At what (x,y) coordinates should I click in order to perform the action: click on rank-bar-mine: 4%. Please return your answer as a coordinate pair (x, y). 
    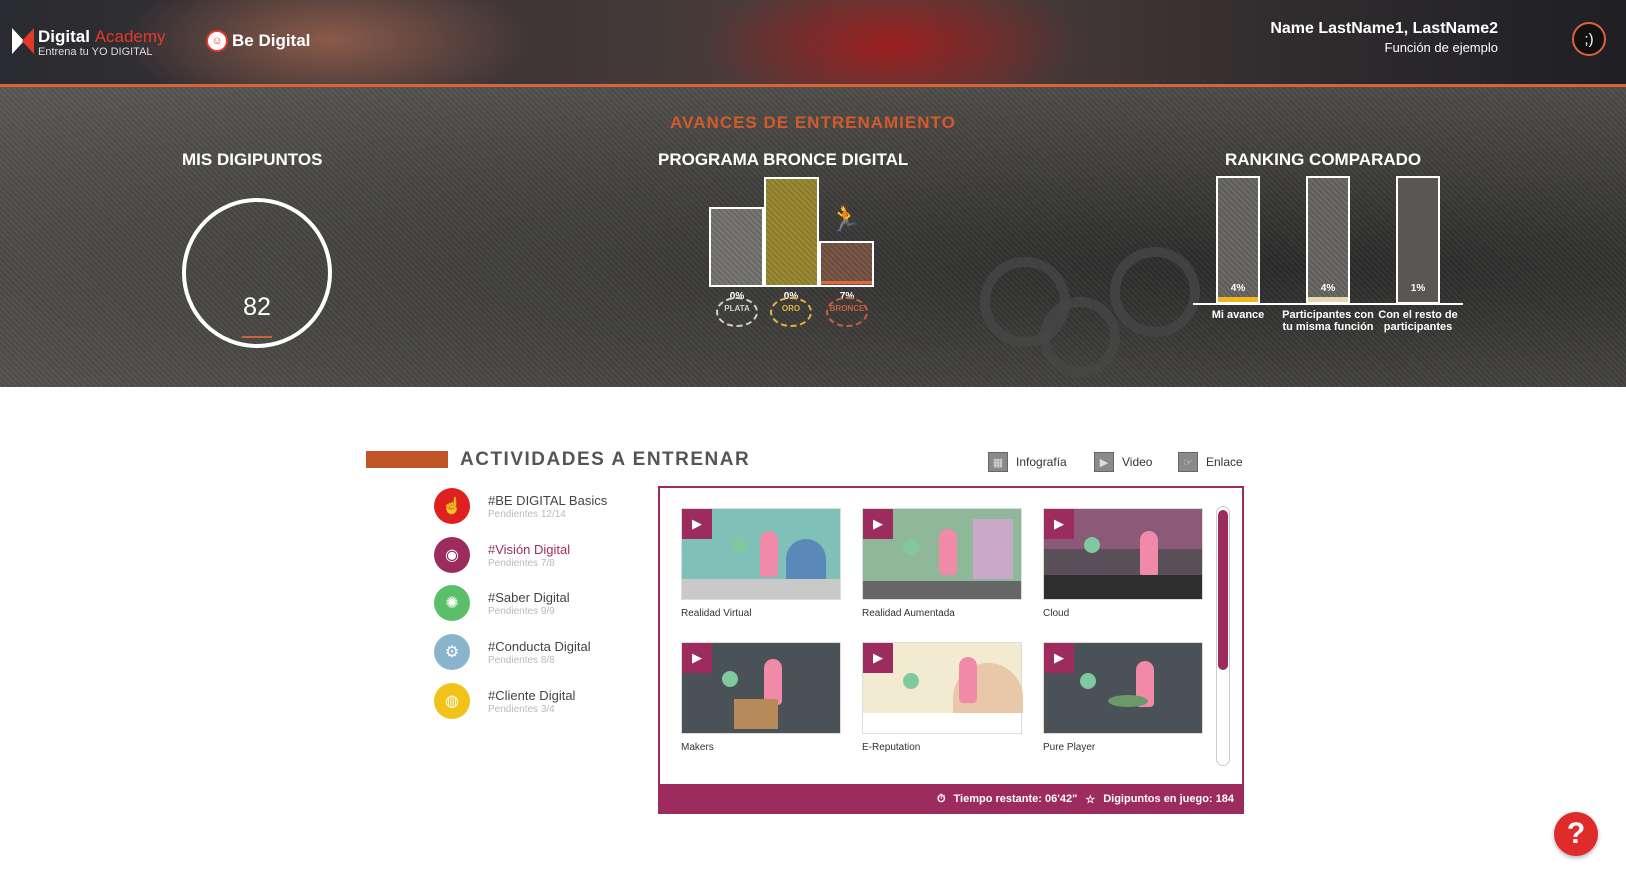
    Looking at the image, I should click on (1238, 240).